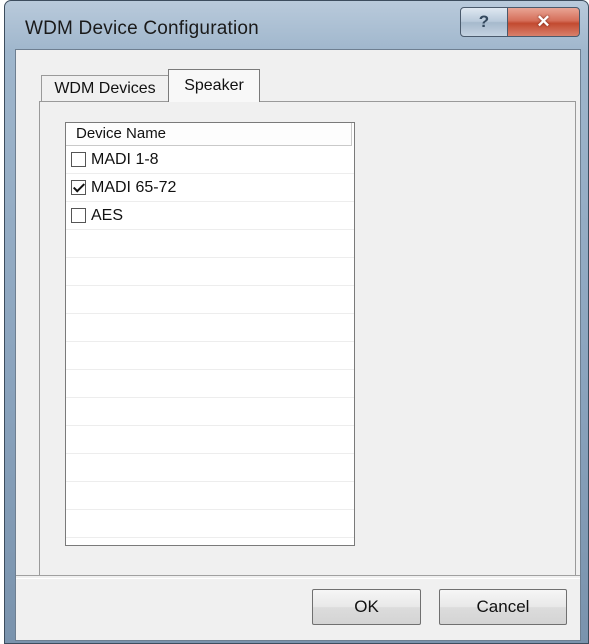 Image resolution: width=589 pixels, height=644 pixels. I want to click on list-item-label: MADI 1-8, so click(125, 159).